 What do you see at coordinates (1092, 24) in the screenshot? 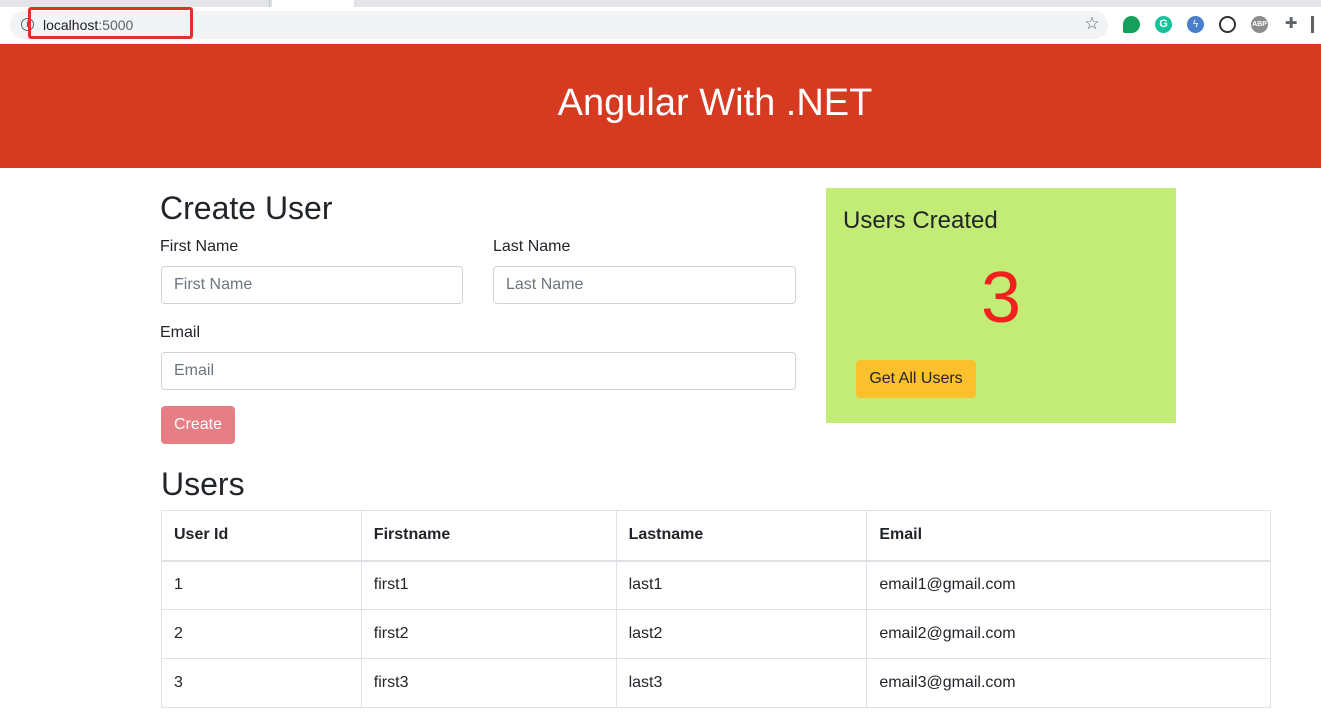
I see `star-icon: ☆` at bounding box center [1092, 24].